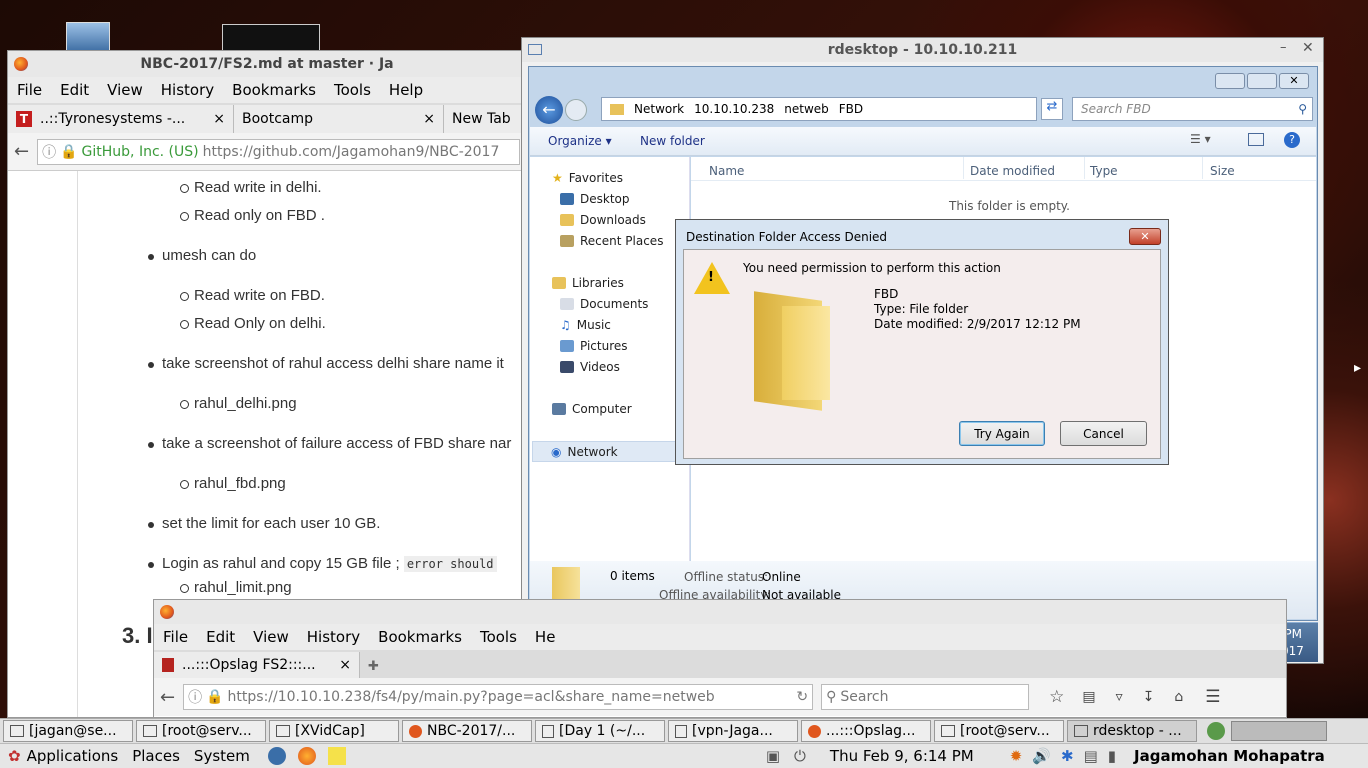  I want to click on nav-libraries: Libraries, so click(588, 283).